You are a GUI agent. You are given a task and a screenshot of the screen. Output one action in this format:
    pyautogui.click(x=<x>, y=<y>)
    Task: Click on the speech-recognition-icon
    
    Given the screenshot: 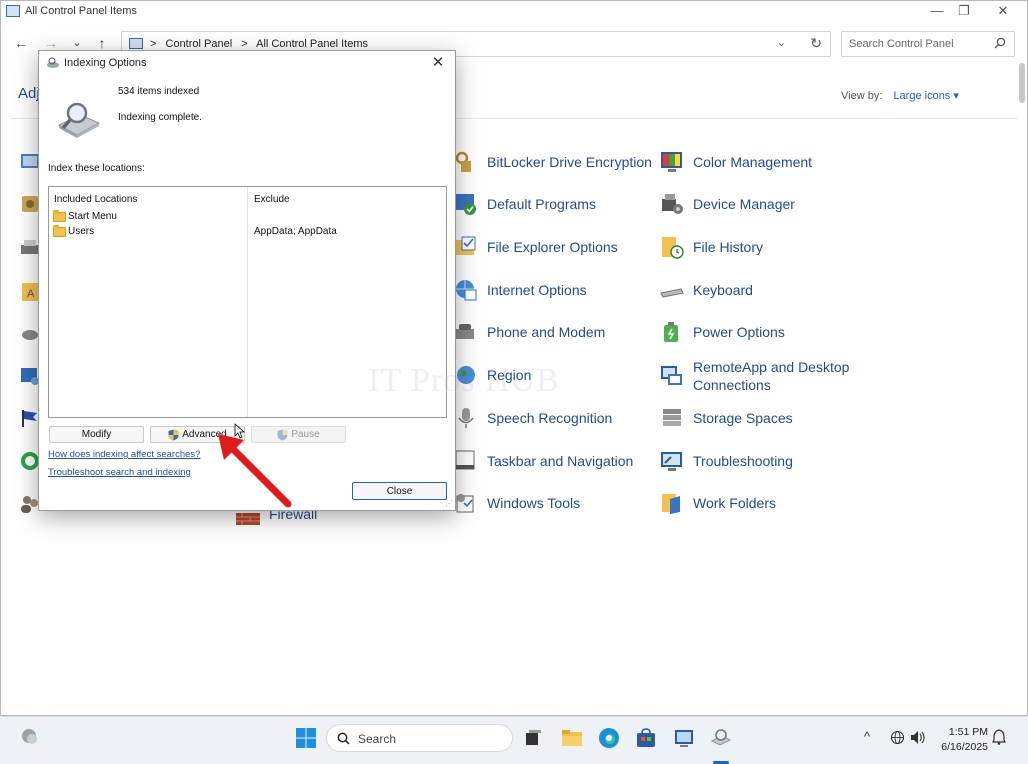 What is the action you would take?
    pyautogui.click(x=466, y=418)
    